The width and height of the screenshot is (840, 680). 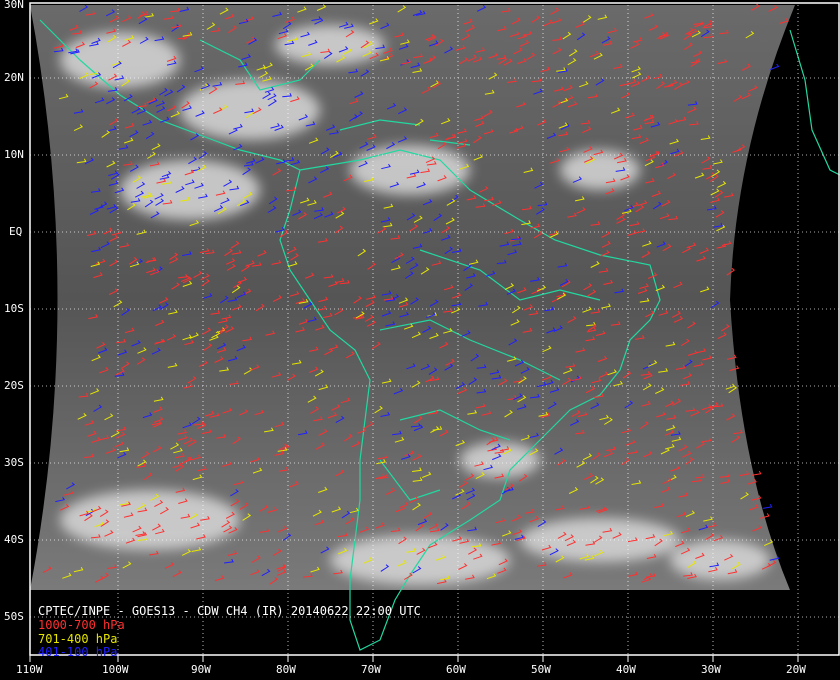 I want to click on lat-label-30n: 30N, so click(x=14, y=5).